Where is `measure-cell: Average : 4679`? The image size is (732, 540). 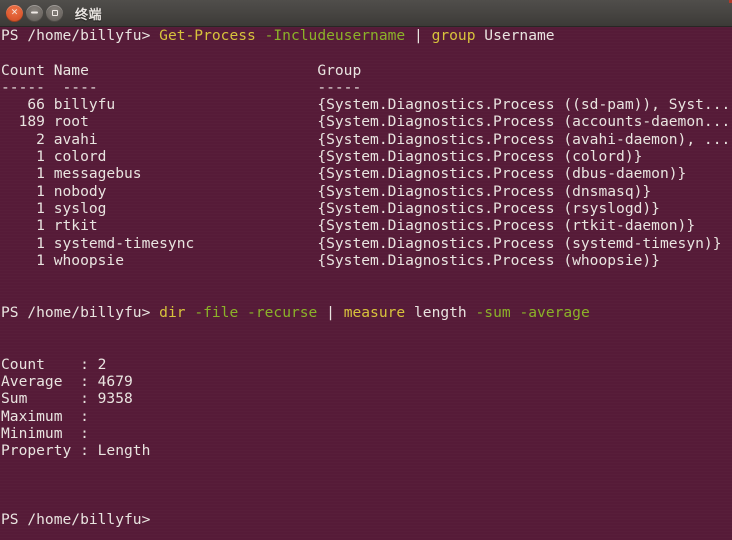 measure-cell: Average : 4679 is located at coordinates (67, 381).